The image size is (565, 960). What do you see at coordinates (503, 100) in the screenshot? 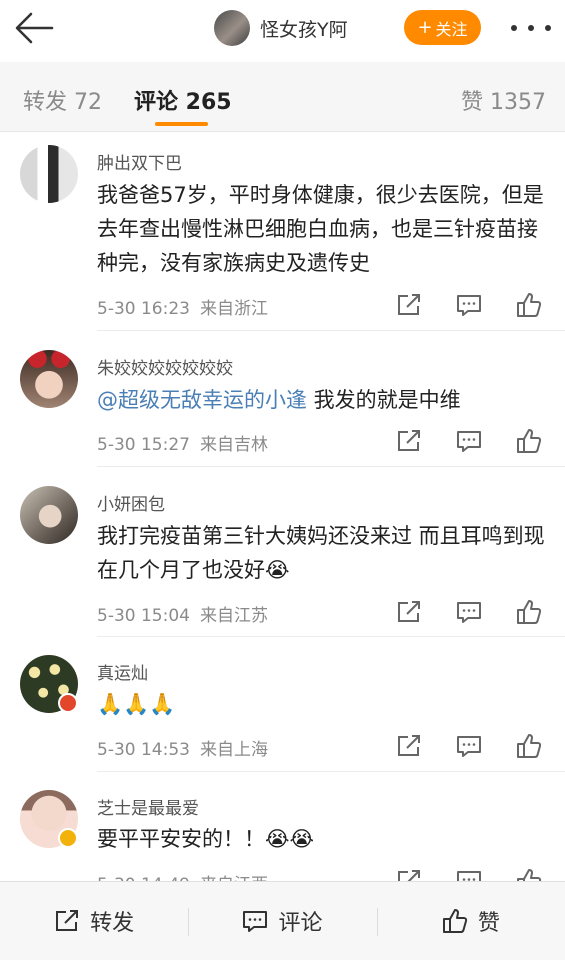
I see `tab-likes: 赞 1357` at bounding box center [503, 100].